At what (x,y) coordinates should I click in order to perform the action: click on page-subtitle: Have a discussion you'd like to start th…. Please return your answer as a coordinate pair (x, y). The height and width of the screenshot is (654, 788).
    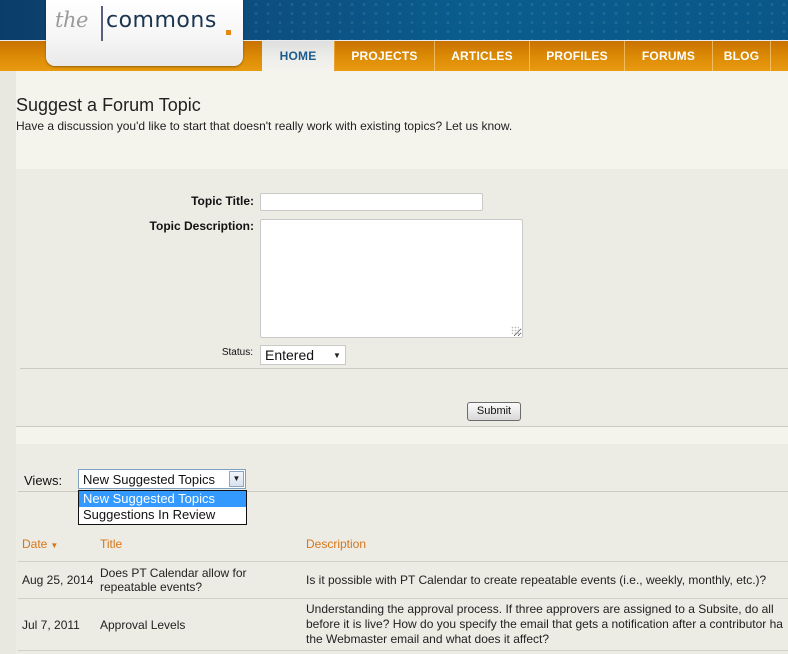
    Looking at the image, I should click on (264, 126).